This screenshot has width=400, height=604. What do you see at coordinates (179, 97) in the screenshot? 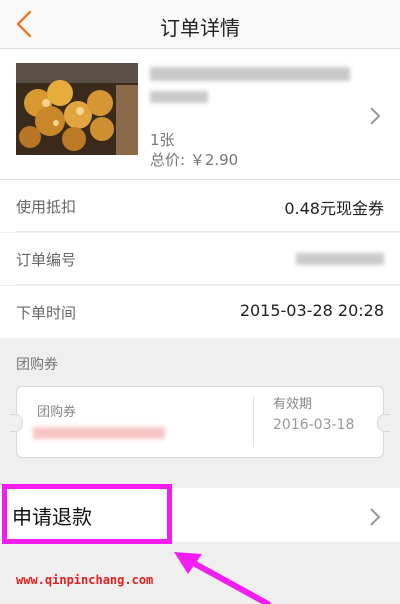
I see `product-desc-blurred` at bounding box center [179, 97].